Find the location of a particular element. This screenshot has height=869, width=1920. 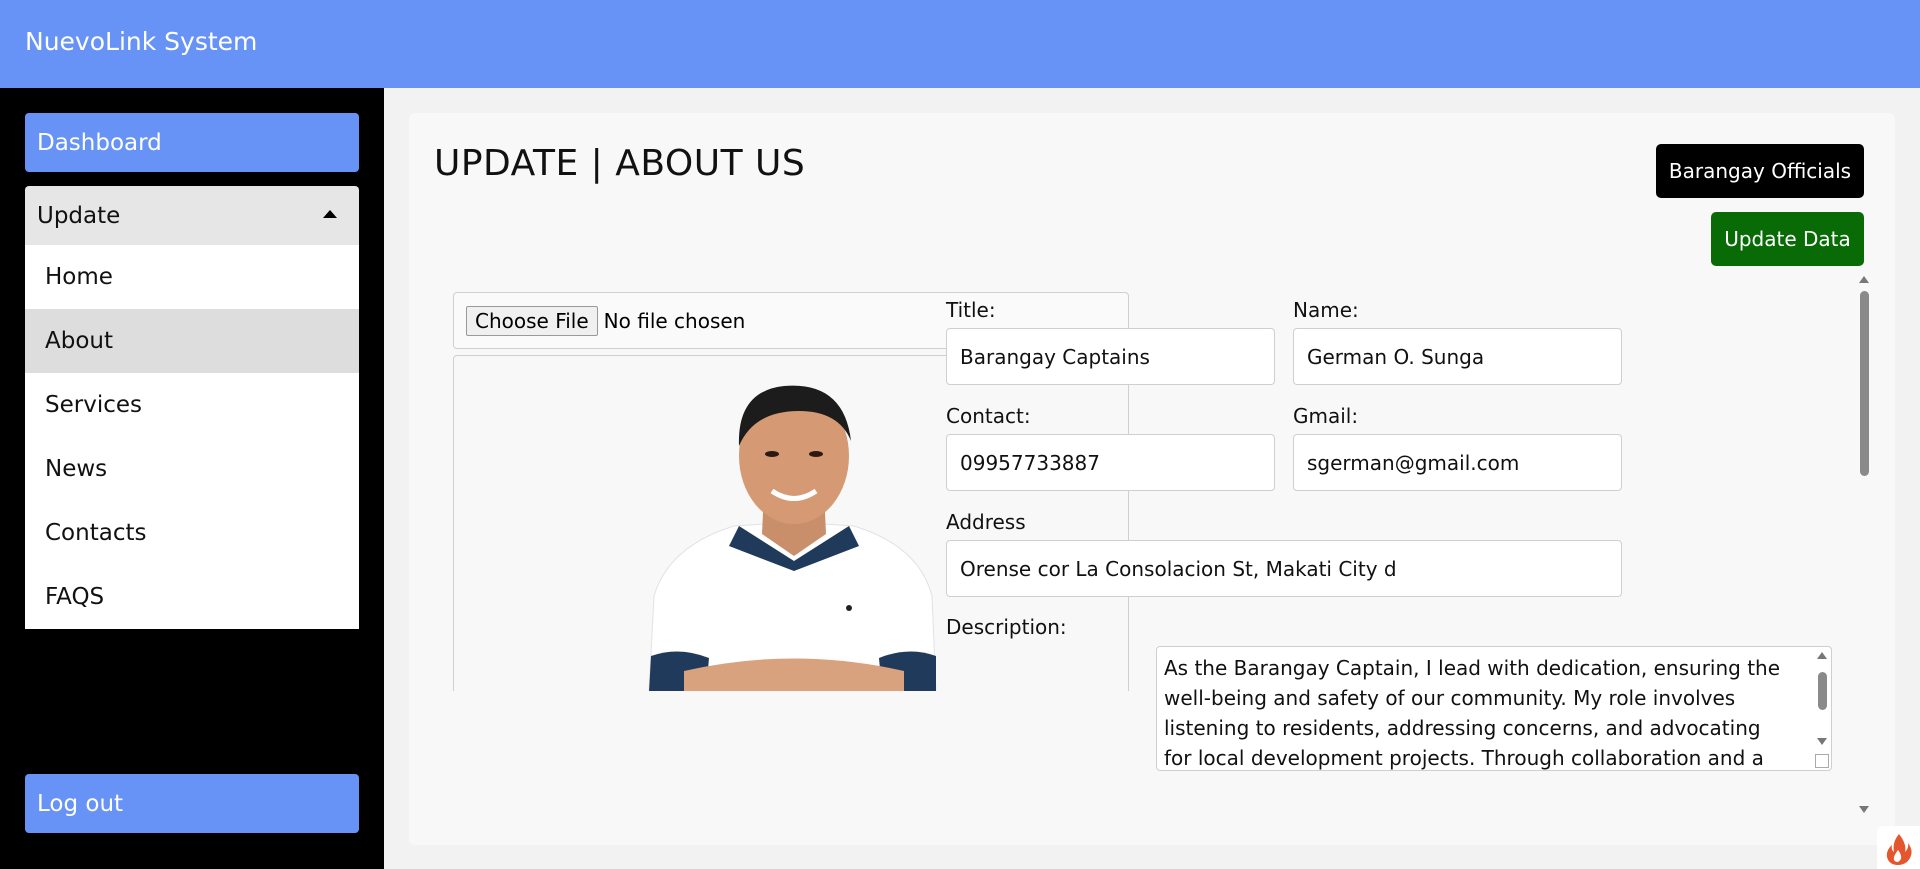

dashboard-button: Dashboard is located at coordinates (192, 142).